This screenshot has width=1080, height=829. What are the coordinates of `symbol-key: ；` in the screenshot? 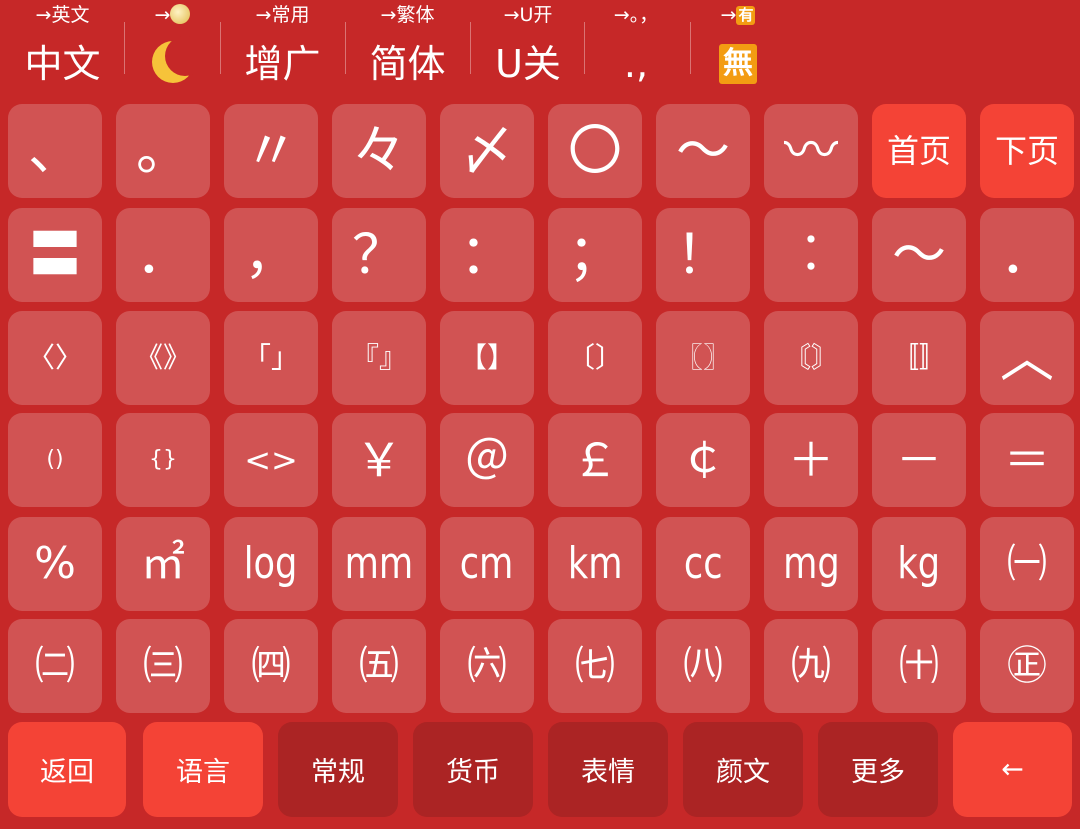 It's located at (595, 255).